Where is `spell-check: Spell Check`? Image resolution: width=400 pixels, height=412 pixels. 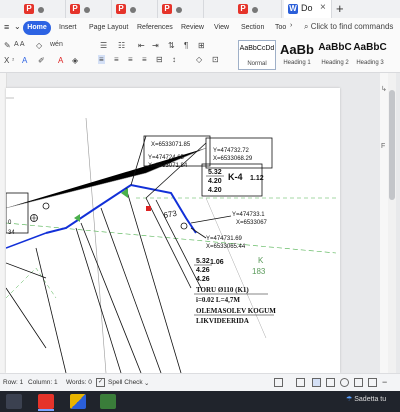
spell-check: Spell Check is located at coordinates (125, 382).